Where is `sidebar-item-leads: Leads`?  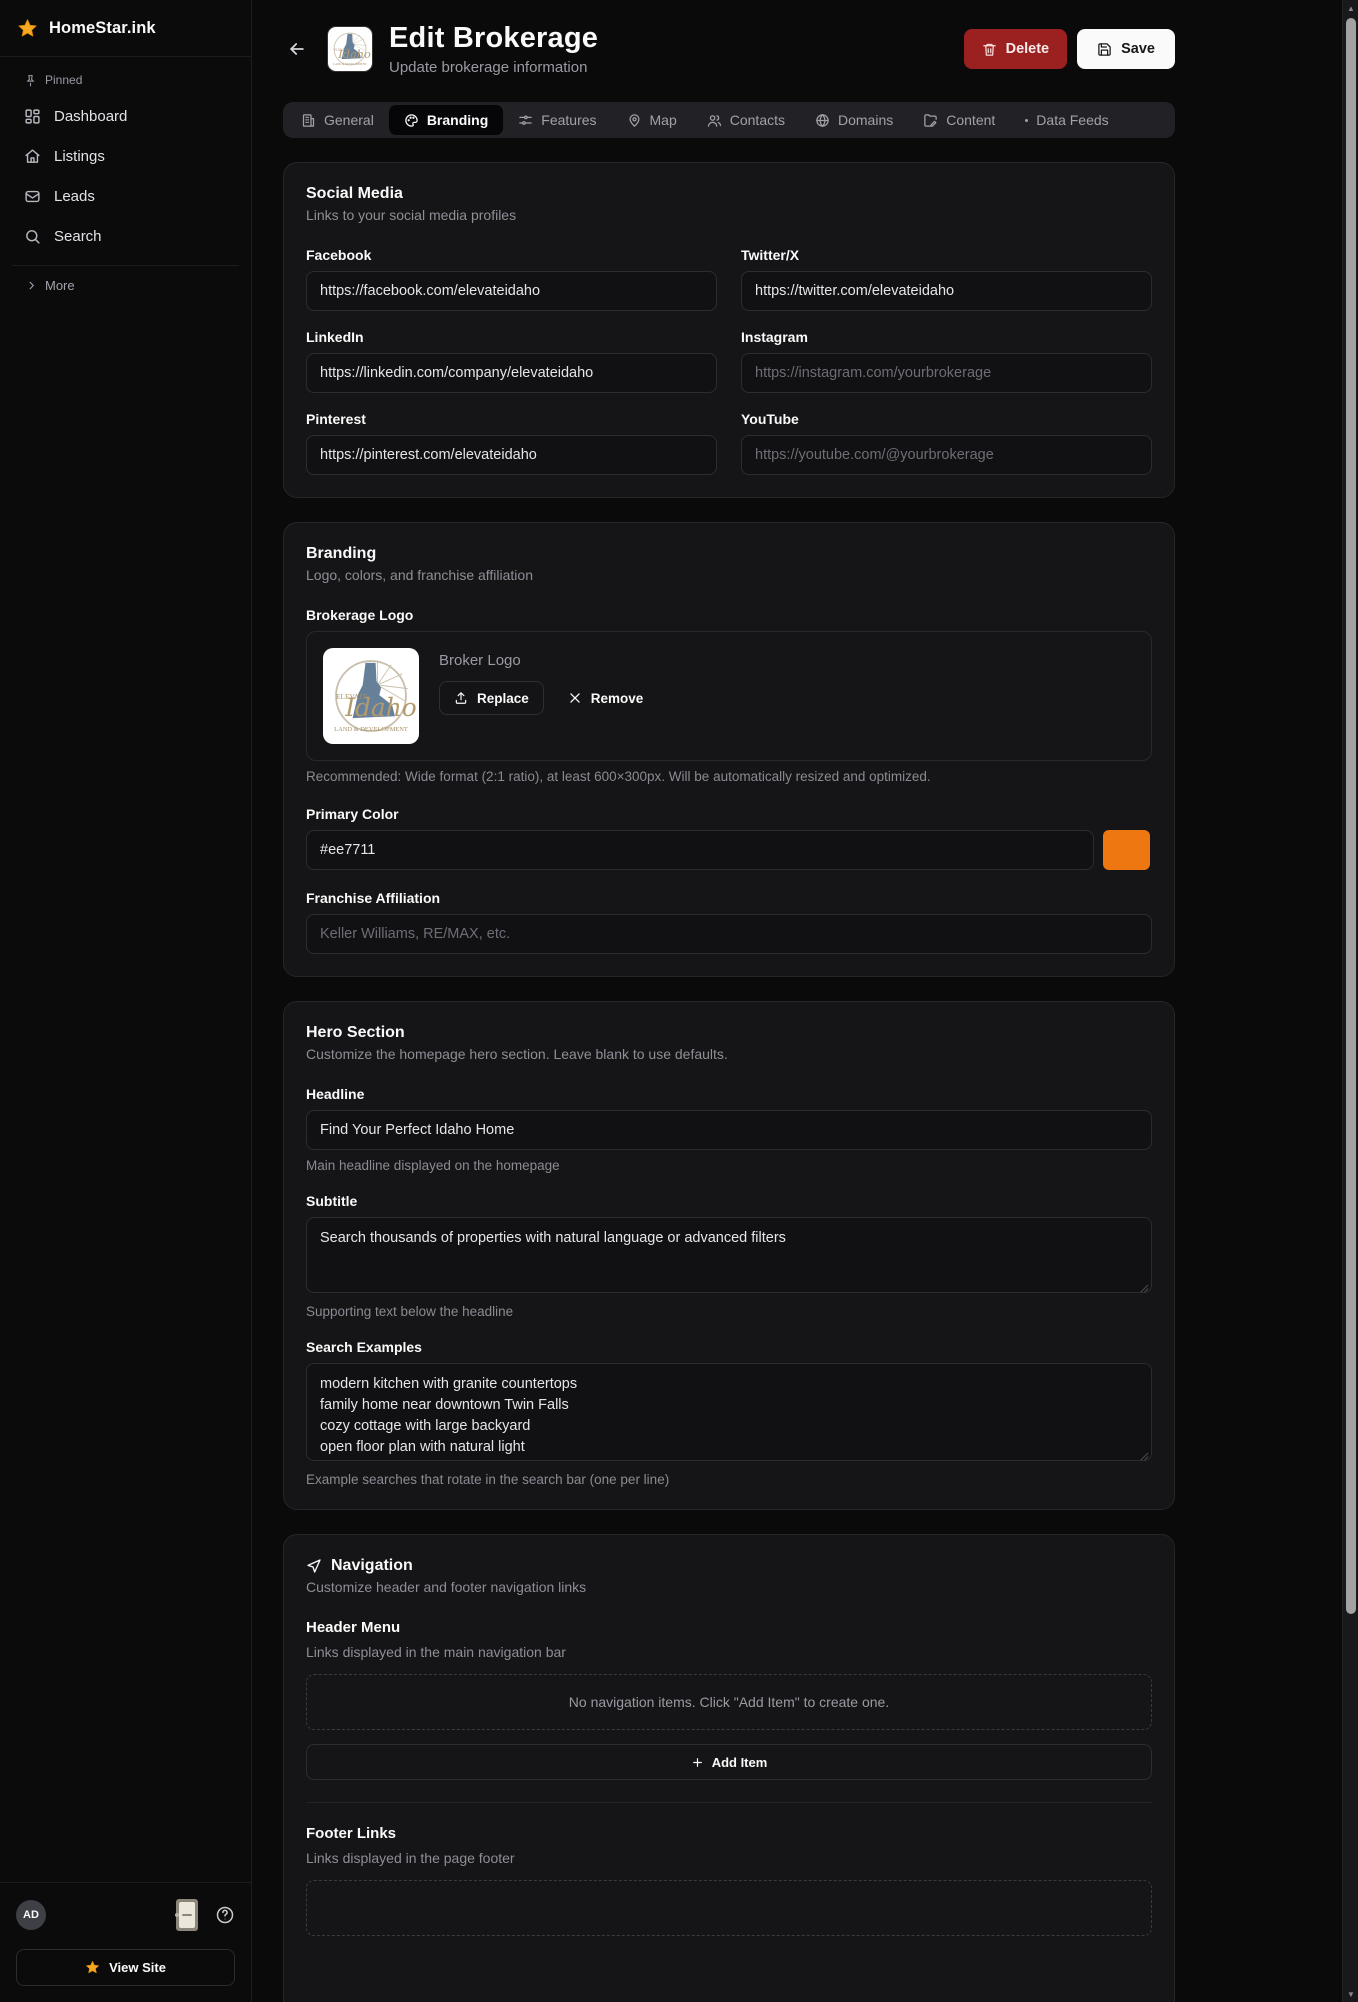
sidebar-item-leads: Leads is located at coordinates (125, 196).